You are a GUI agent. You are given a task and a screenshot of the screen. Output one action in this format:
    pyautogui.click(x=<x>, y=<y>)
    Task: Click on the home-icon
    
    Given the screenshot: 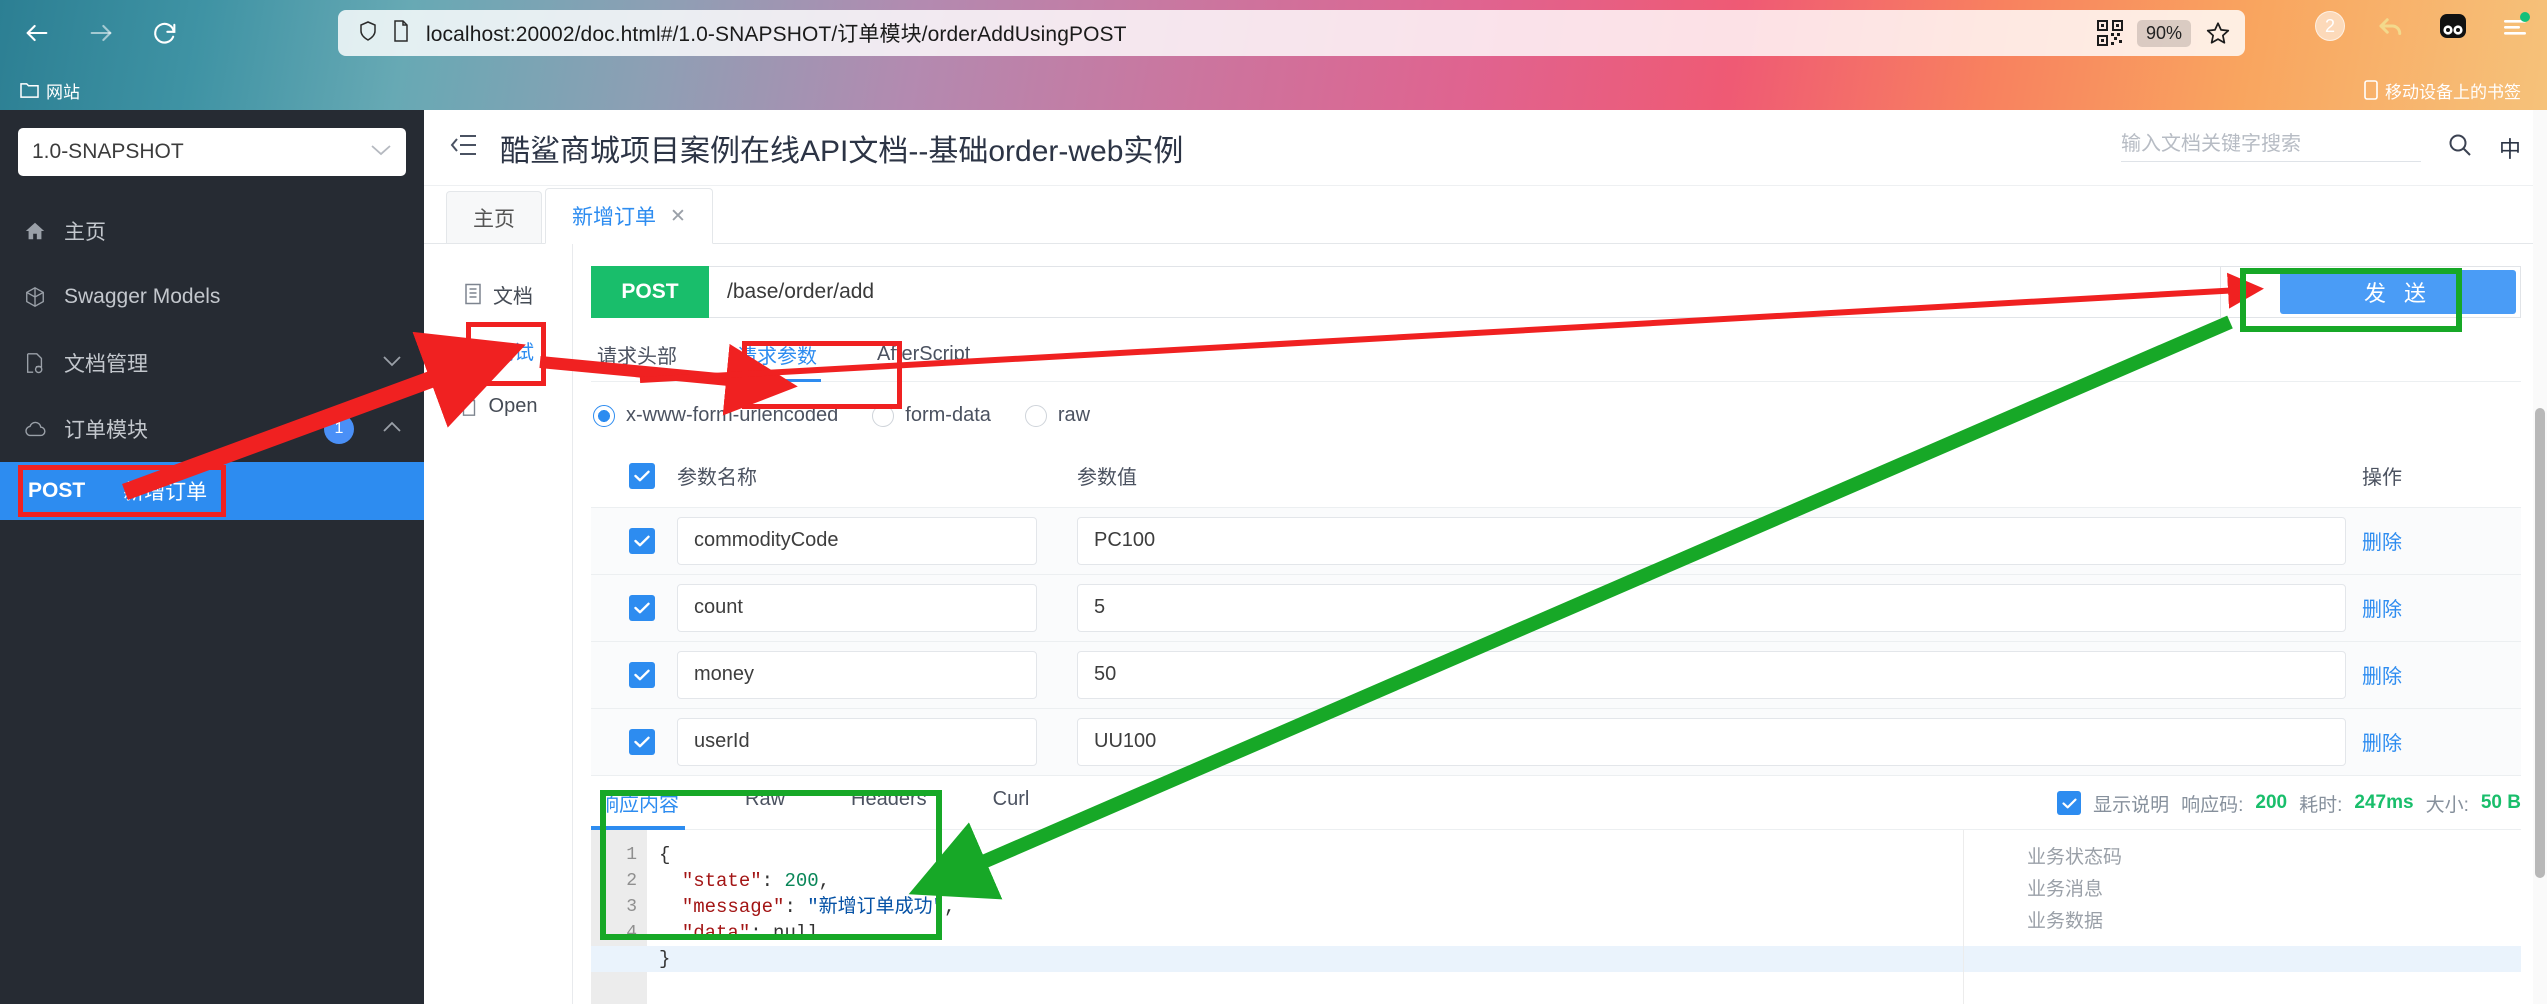 What is the action you would take?
    pyautogui.click(x=35, y=231)
    